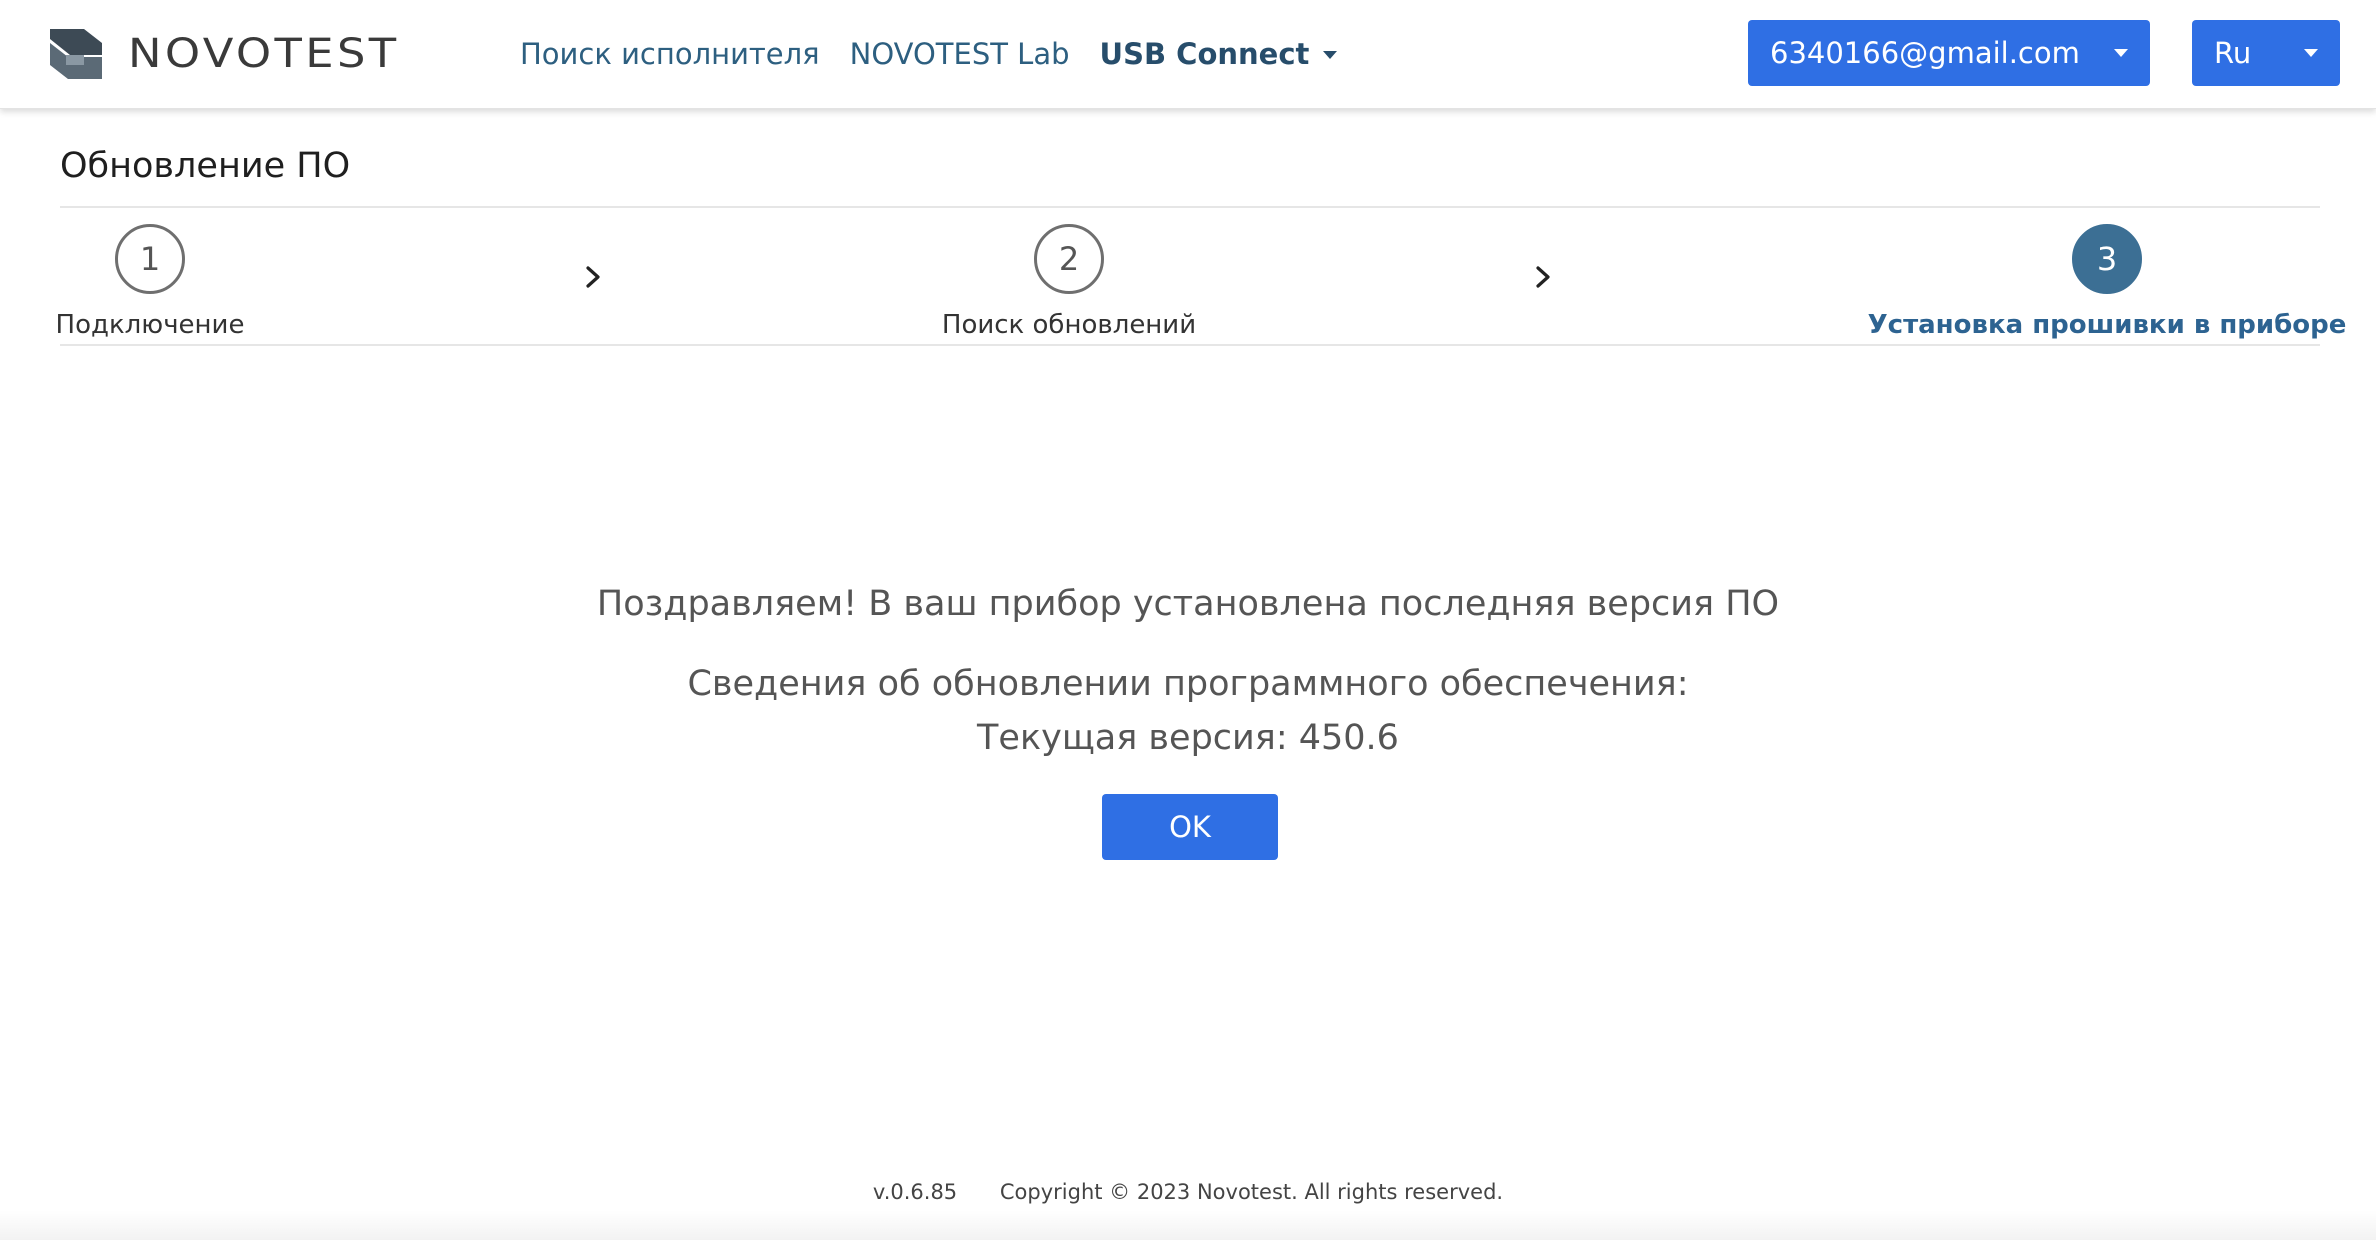 Image resolution: width=2376 pixels, height=1240 pixels. I want to click on current-version-text: Текущая версия: 450.6, so click(1188, 738).